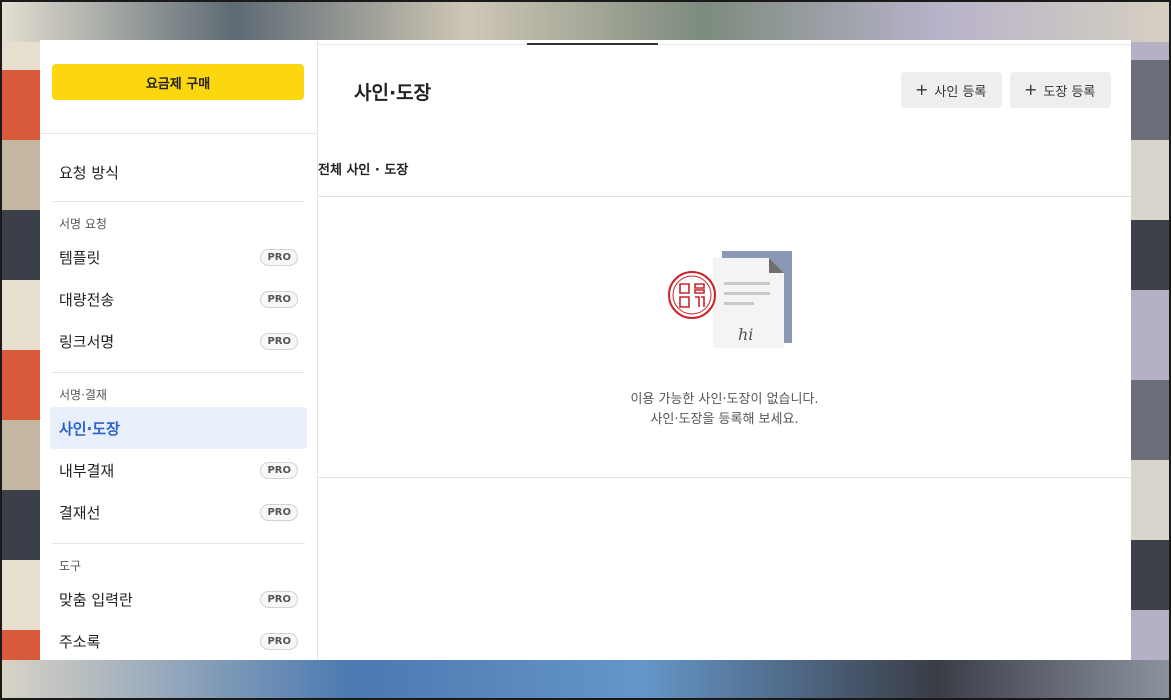  I want to click on sidebar-item-bulk-send: 대량전송 PRO, so click(178, 299).